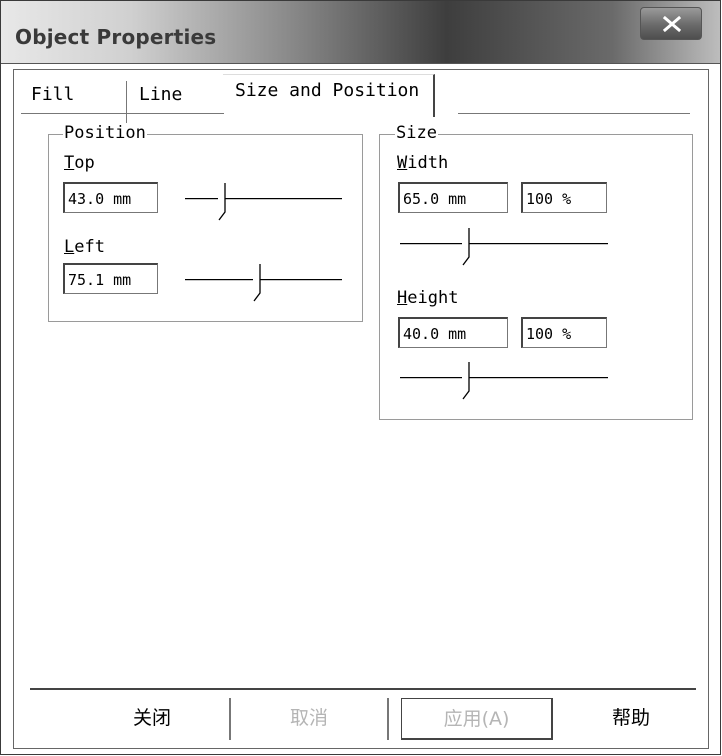  I want to click on top-slider, so click(263, 202).